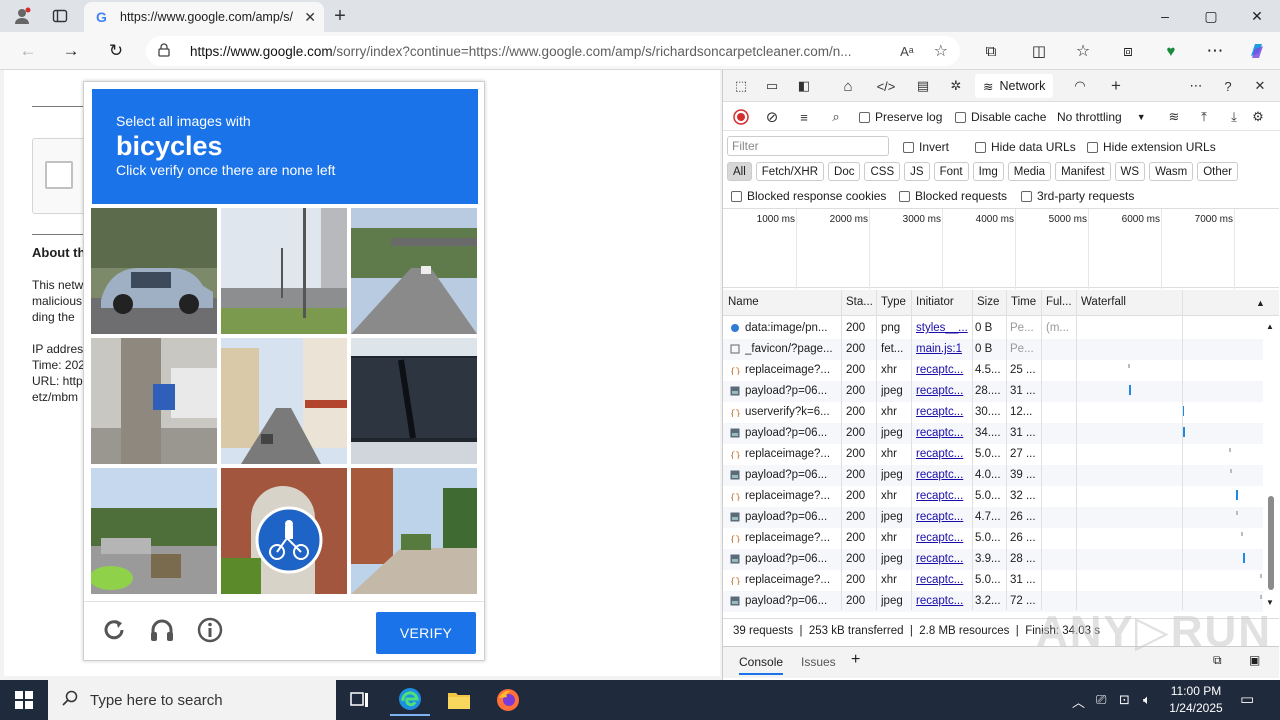 The width and height of the screenshot is (1280, 720). Describe the element at coordinates (459, 700) in the screenshot. I see `file-explorer-icon` at that location.